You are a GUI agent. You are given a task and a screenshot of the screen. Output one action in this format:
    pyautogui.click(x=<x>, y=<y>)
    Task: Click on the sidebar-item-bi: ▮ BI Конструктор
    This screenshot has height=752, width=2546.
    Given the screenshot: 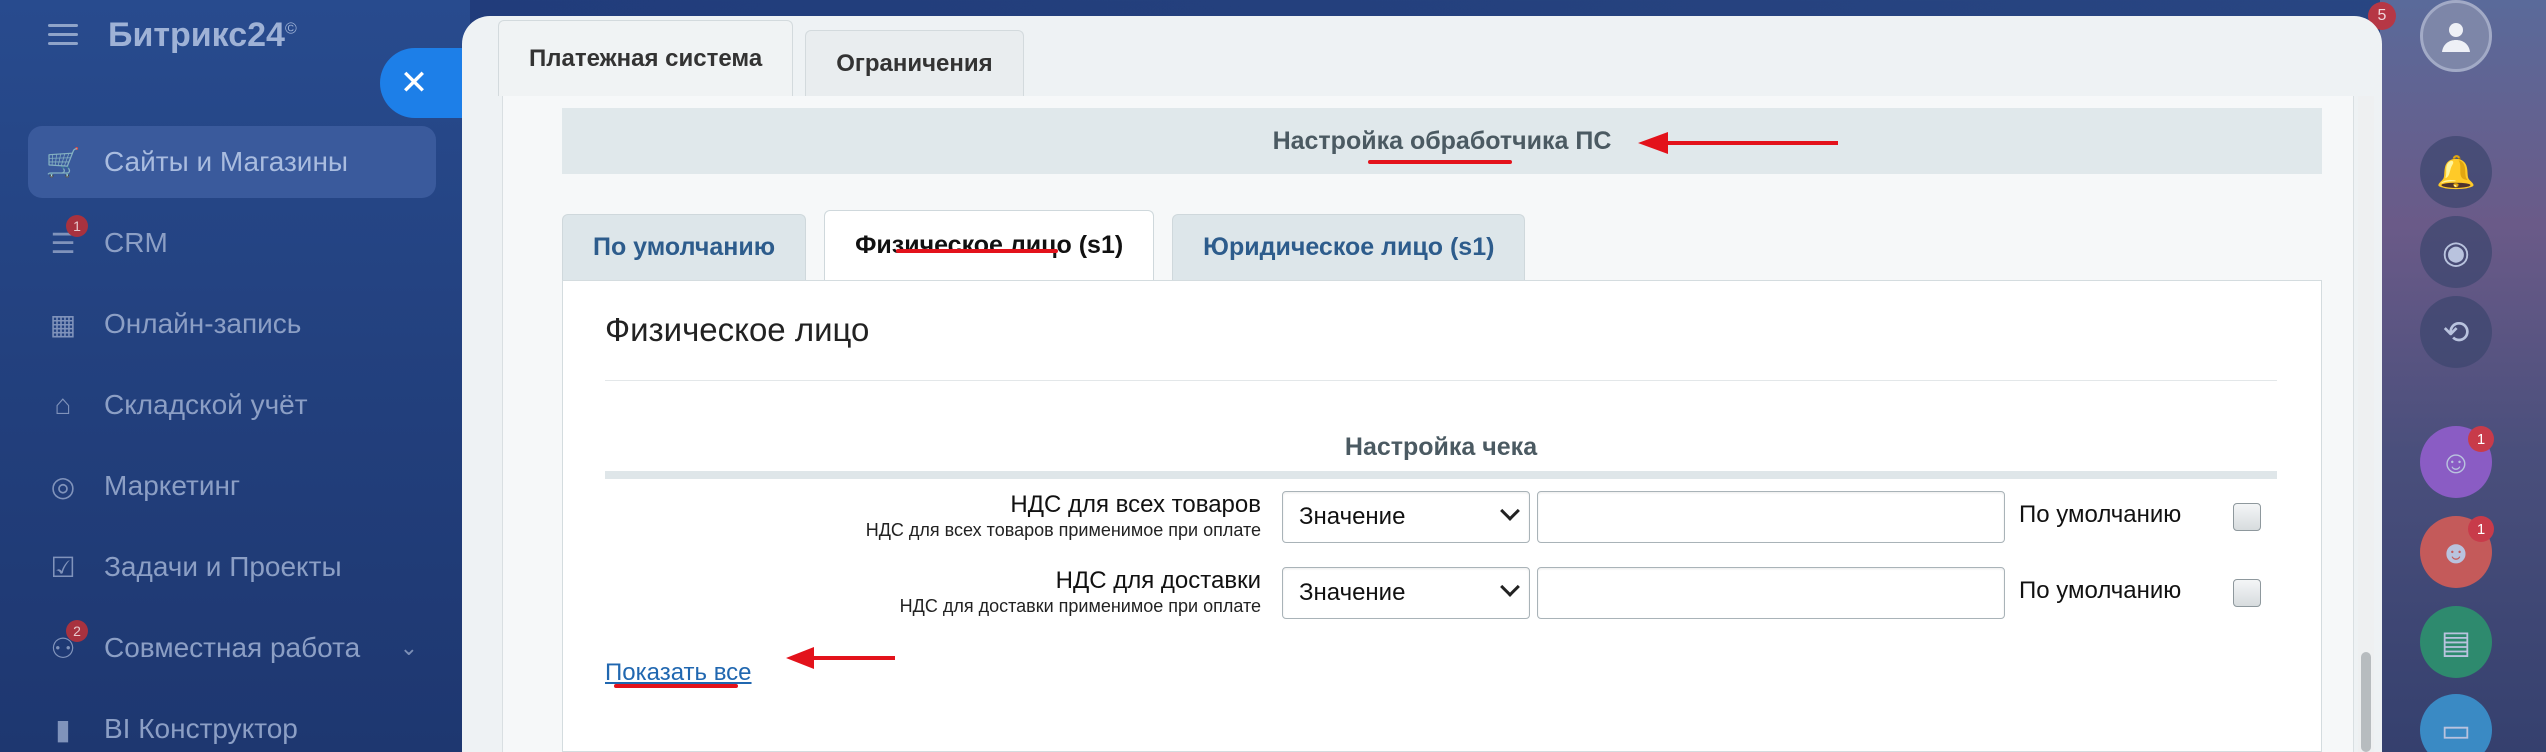 What is the action you would take?
    pyautogui.click(x=232, y=722)
    